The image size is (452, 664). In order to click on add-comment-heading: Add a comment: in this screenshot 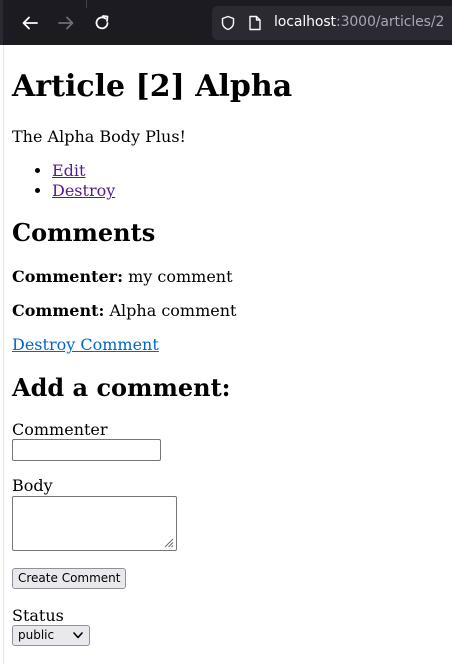, I will do `click(121, 387)`.